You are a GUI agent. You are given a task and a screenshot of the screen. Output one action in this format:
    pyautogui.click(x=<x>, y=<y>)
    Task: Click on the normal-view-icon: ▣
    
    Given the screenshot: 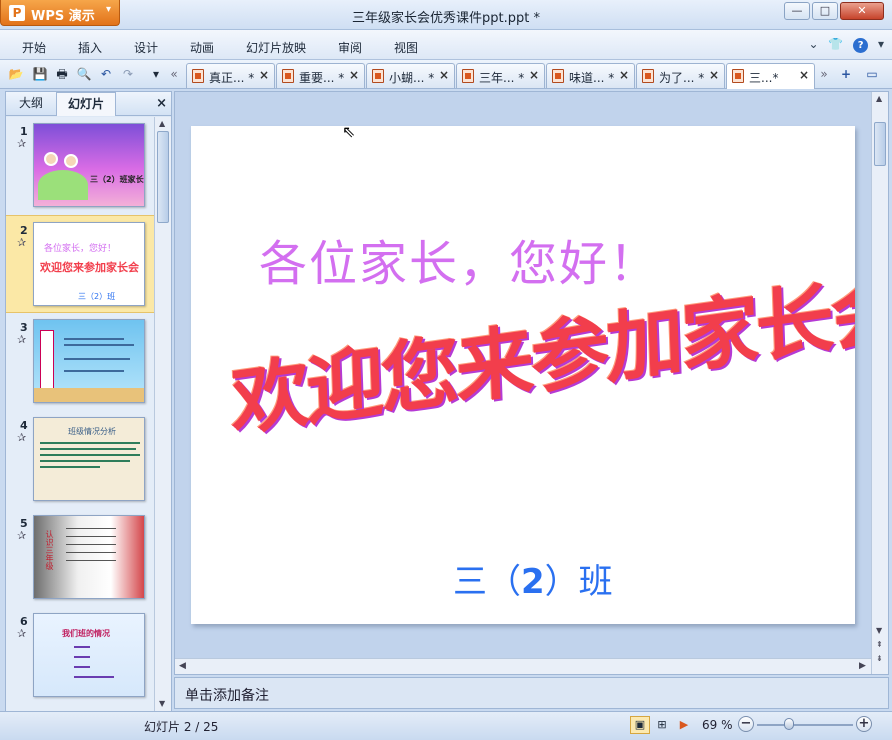 What is the action you would take?
    pyautogui.click(x=640, y=725)
    